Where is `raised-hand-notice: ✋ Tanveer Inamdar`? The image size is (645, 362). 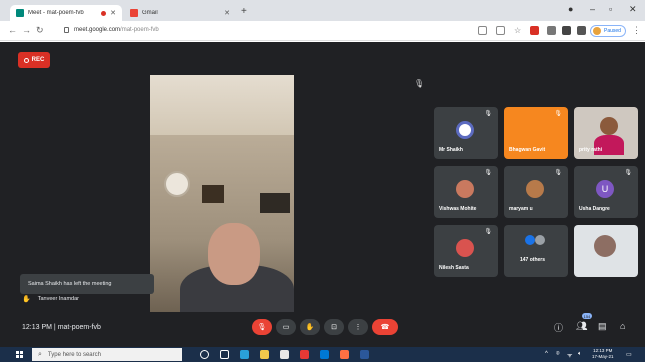 raised-hand-notice: ✋ Tanveer Inamdar is located at coordinates (50, 299).